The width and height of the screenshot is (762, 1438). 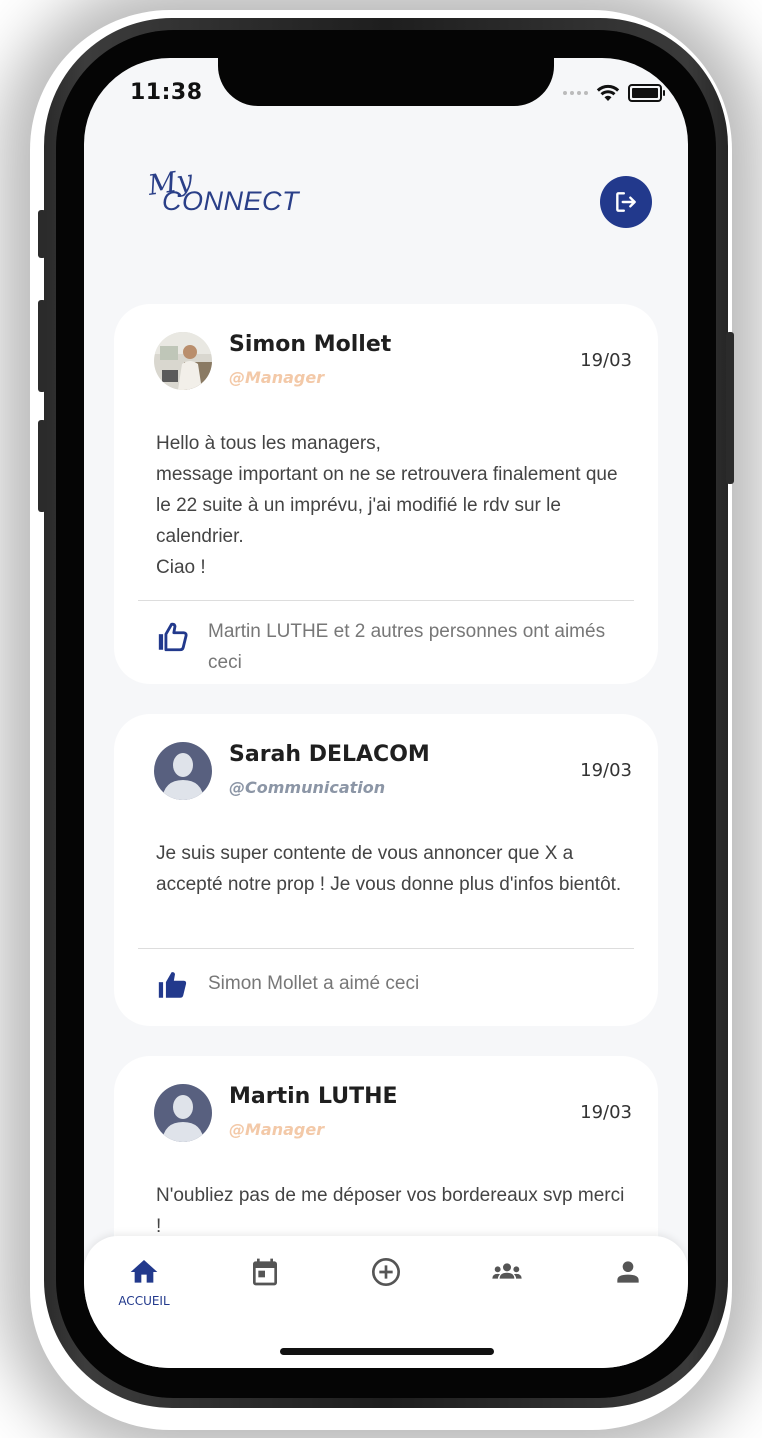 I want to click on nav-label-home: ACCUEIL, so click(x=144, y=1301).